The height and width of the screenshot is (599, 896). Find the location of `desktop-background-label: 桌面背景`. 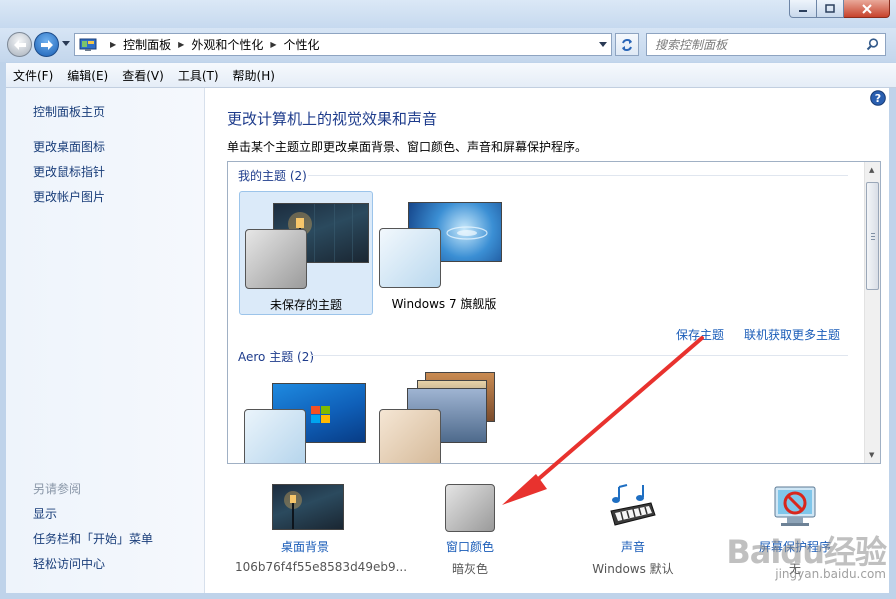

desktop-background-label: 桌面背景 is located at coordinates (305, 546).